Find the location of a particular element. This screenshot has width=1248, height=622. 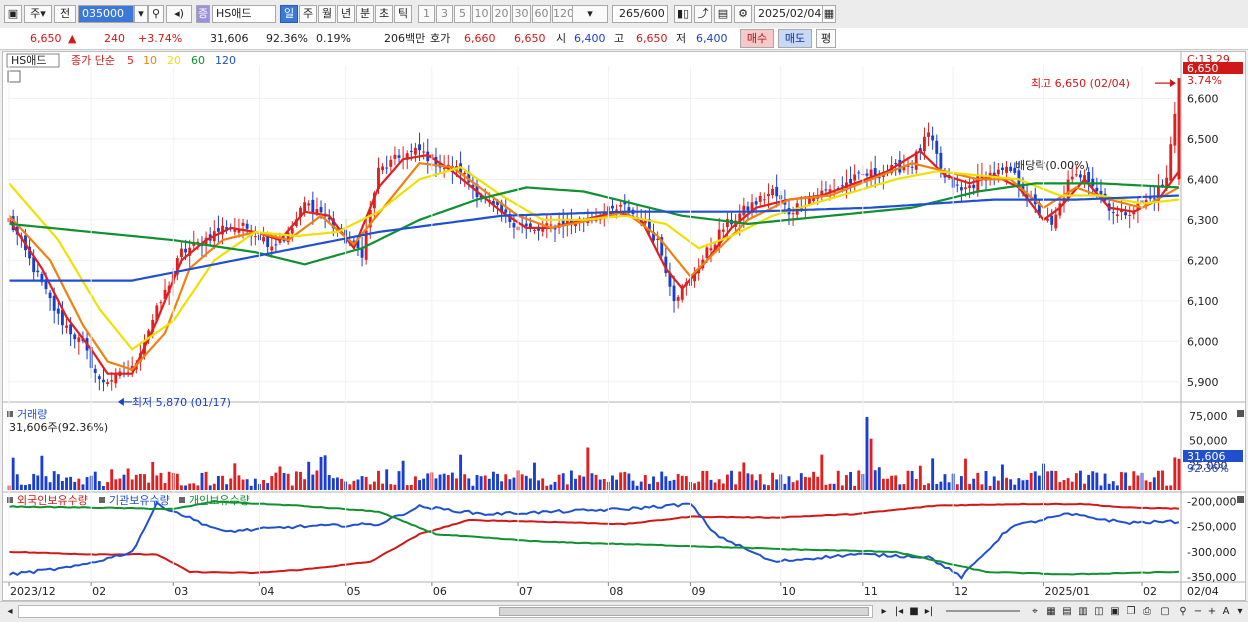

legend-stock-name: HS애드 is located at coordinates (29, 60).